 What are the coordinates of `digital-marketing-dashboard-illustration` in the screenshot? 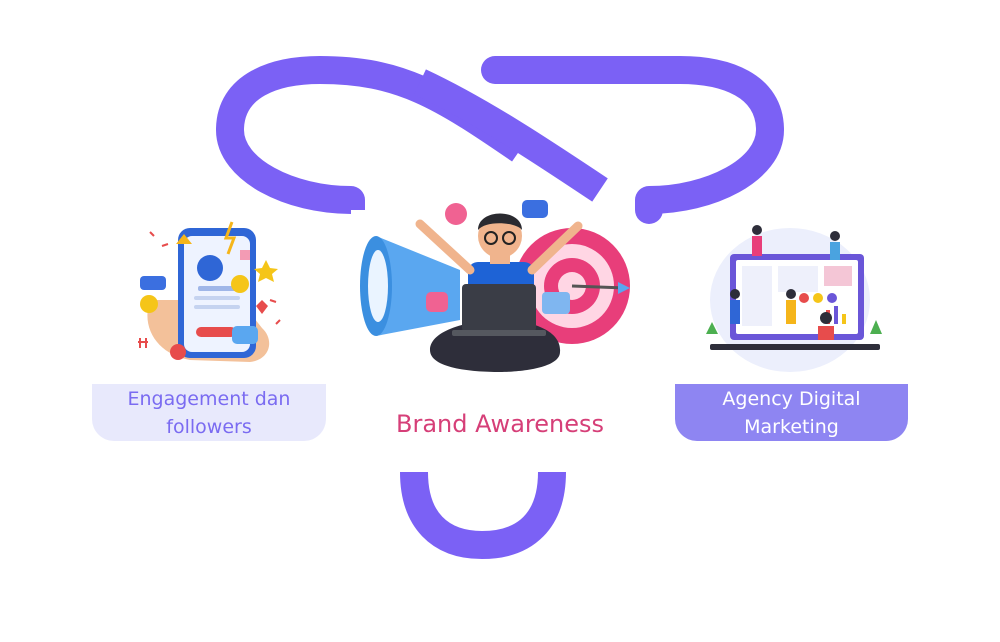 It's located at (794, 298).